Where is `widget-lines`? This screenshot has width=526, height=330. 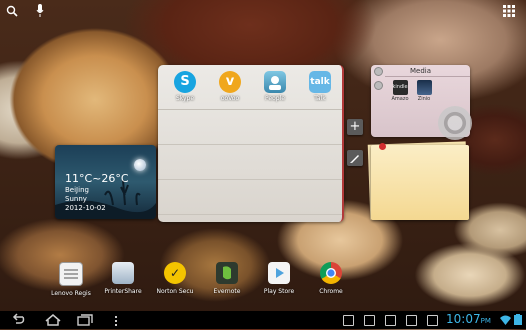 widget-lines is located at coordinates (250, 166).